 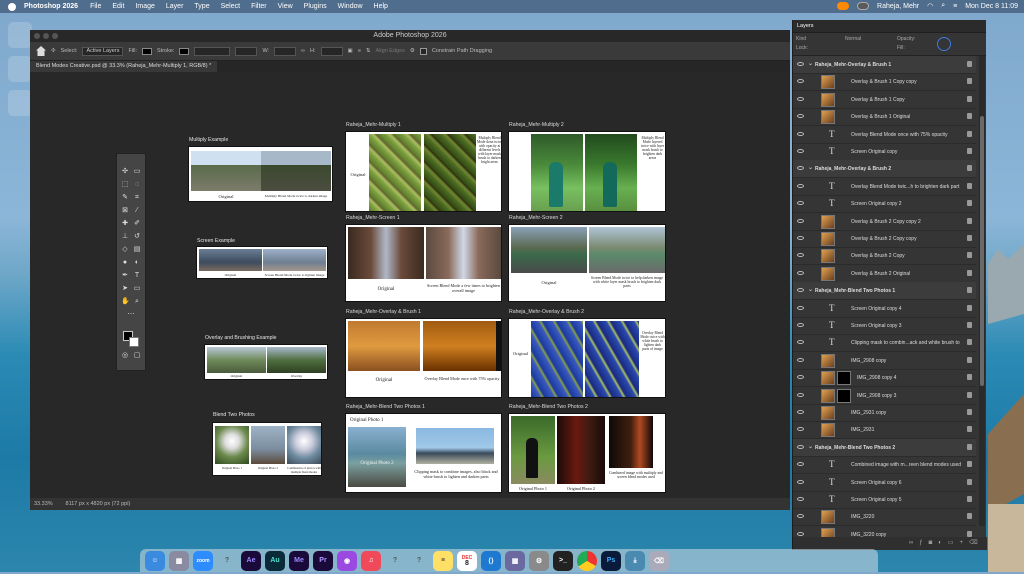 What do you see at coordinates (137, 263) in the screenshot?
I see `dodge-tool-icon: ◐` at bounding box center [137, 263].